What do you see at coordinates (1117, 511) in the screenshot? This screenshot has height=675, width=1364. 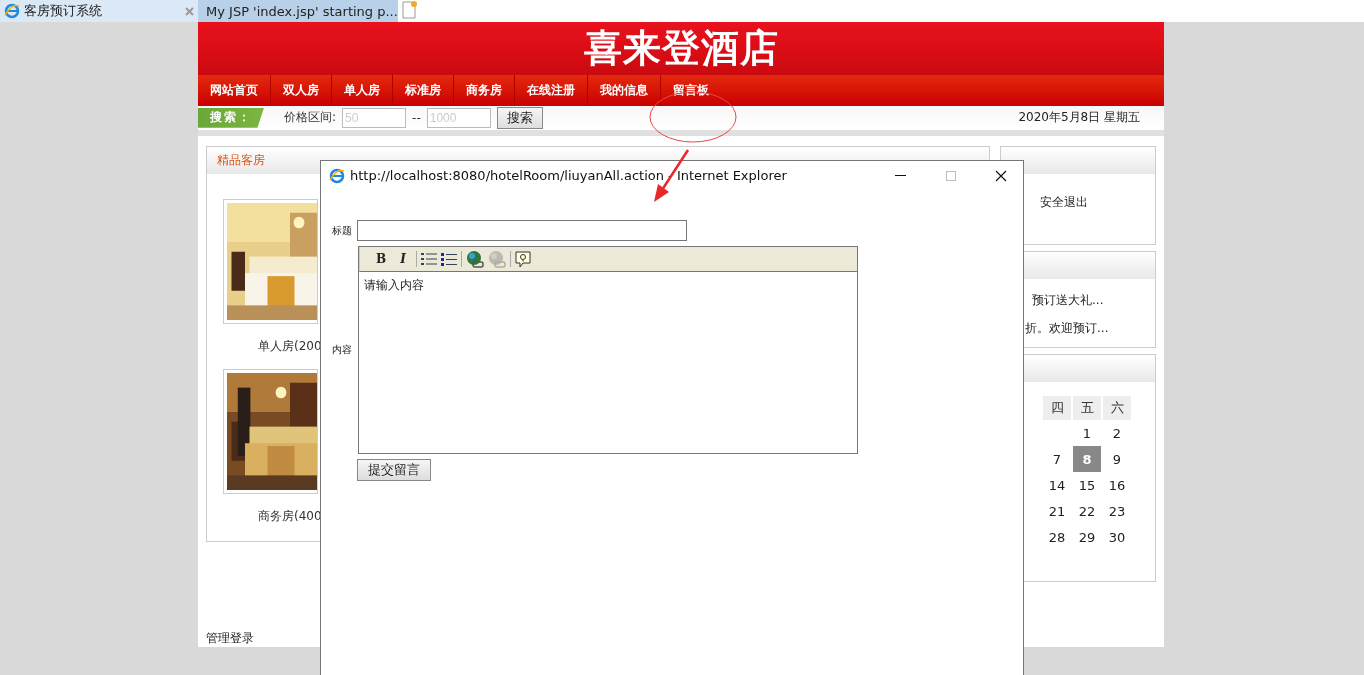 I see `calendar-day: 23` at bounding box center [1117, 511].